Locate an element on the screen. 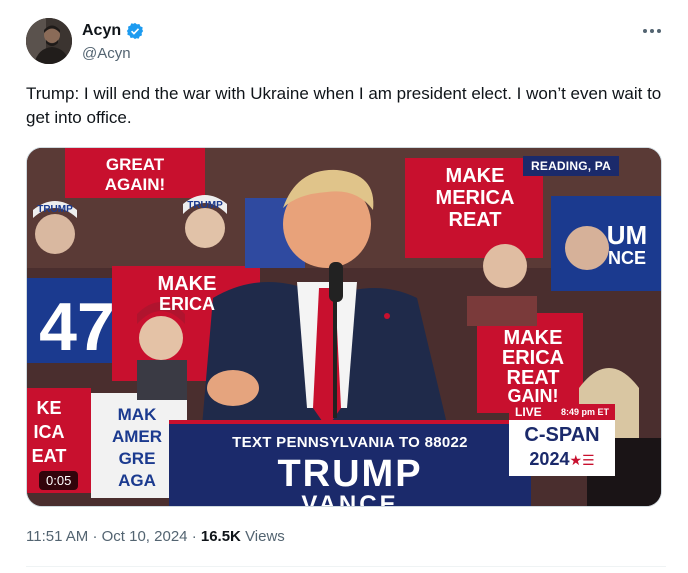 This screenshot has height=573, width=688. live-badge: LIVE 8:49 pm ET is located at coordinates (562, 412).